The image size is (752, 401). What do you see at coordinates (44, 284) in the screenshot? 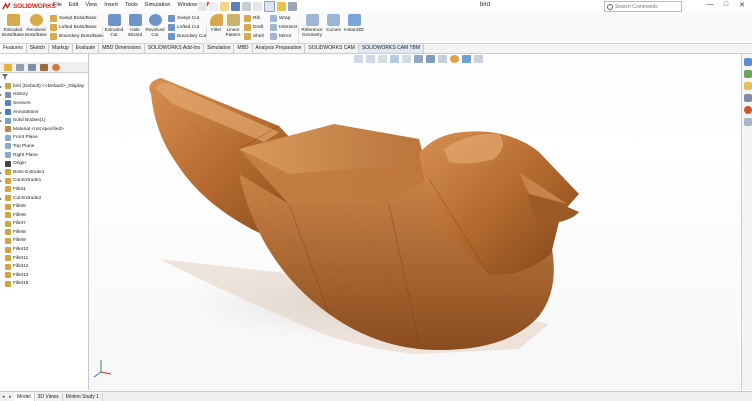
I see `tree-node: Fillet15` at bounding box center [44, 284].